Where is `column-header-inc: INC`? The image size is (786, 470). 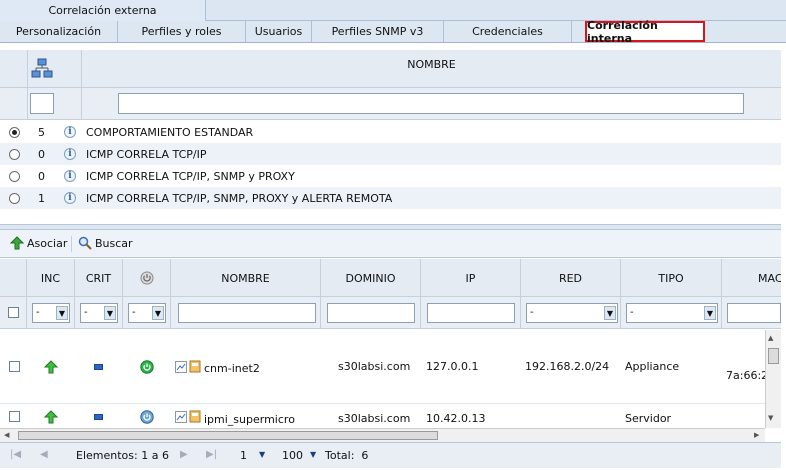 column-header-inc: INC is located at coordinates (51, 278).